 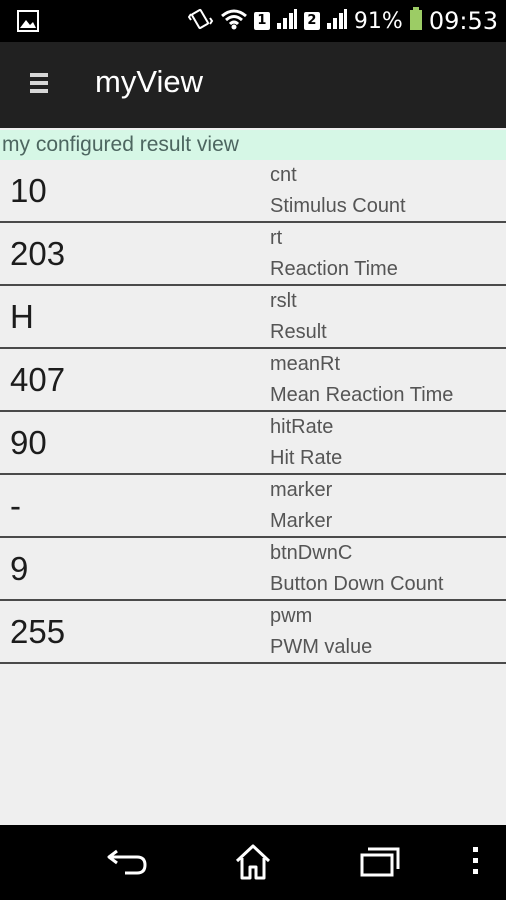 I want to click on view-header: my configured result view, so click(x=253, y=145).